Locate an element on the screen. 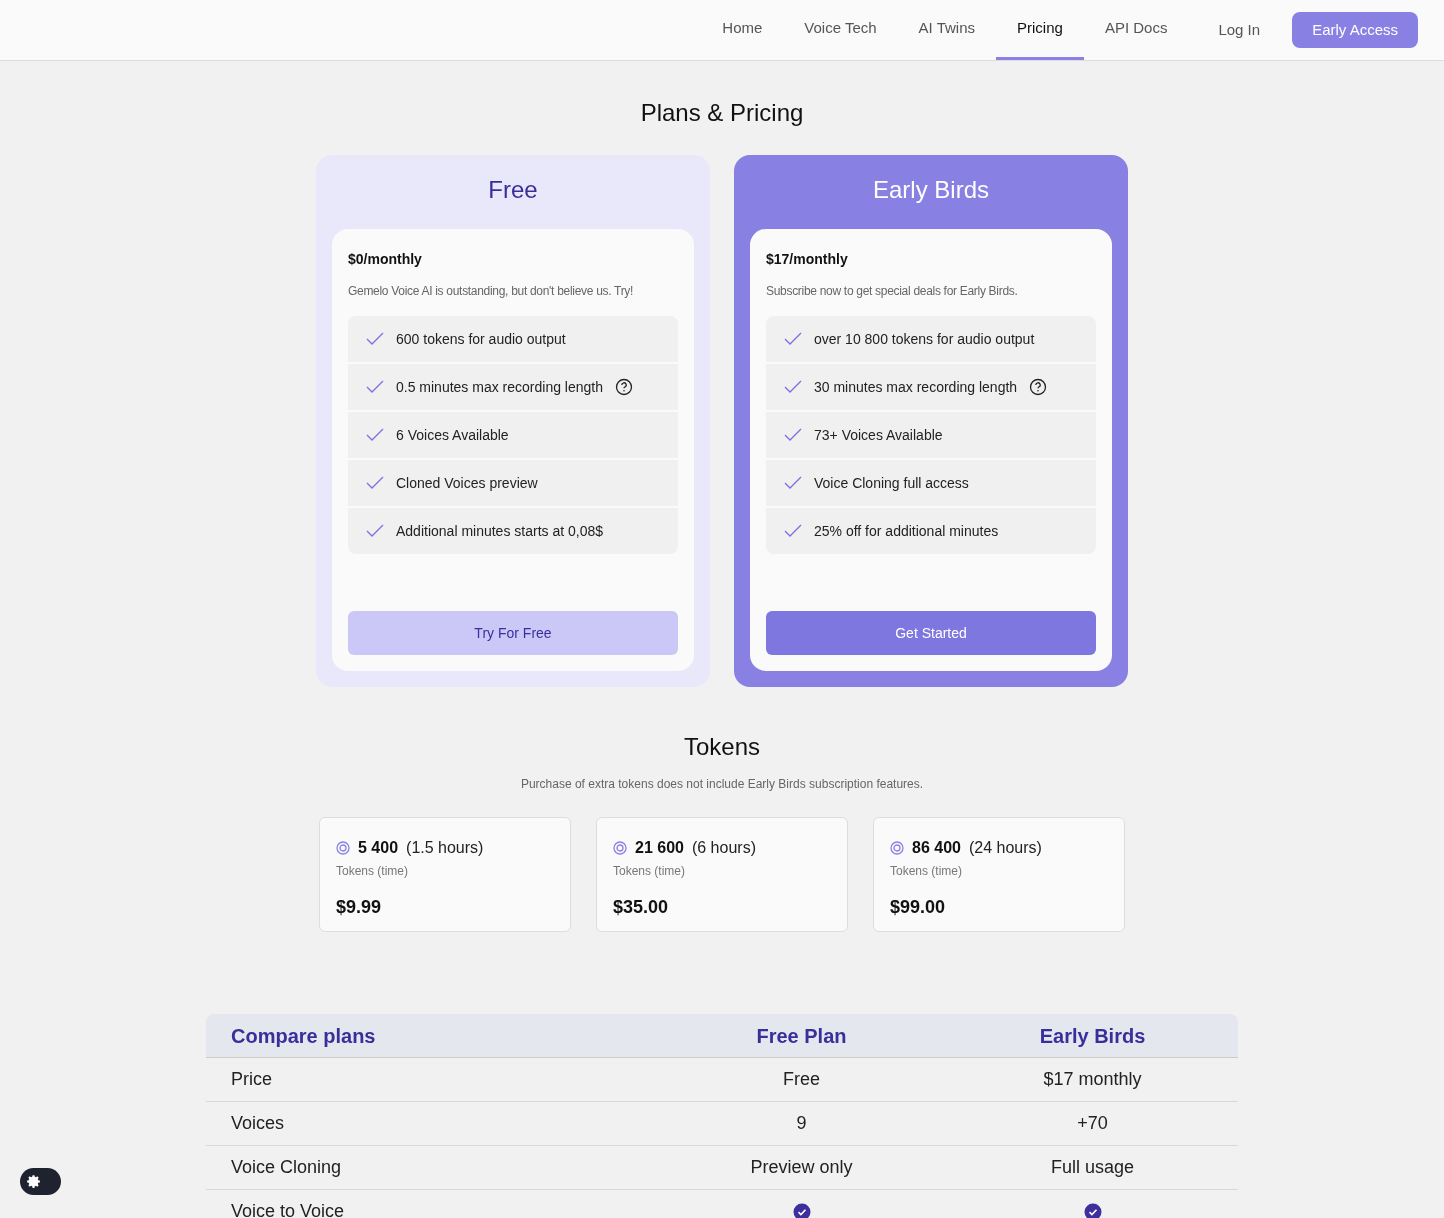  plan-description: Subscribe now to get special deals for Early Birds. is located at coordinates (892, 291).